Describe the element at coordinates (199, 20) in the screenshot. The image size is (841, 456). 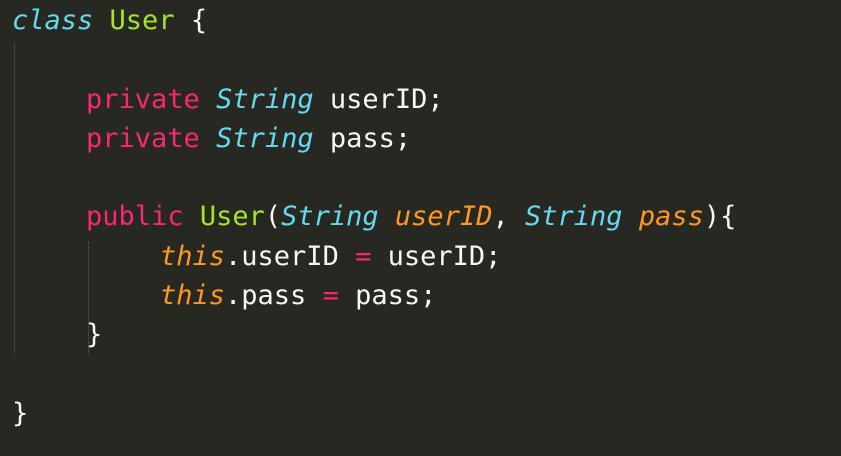
I see `open-brace: {` at that location.